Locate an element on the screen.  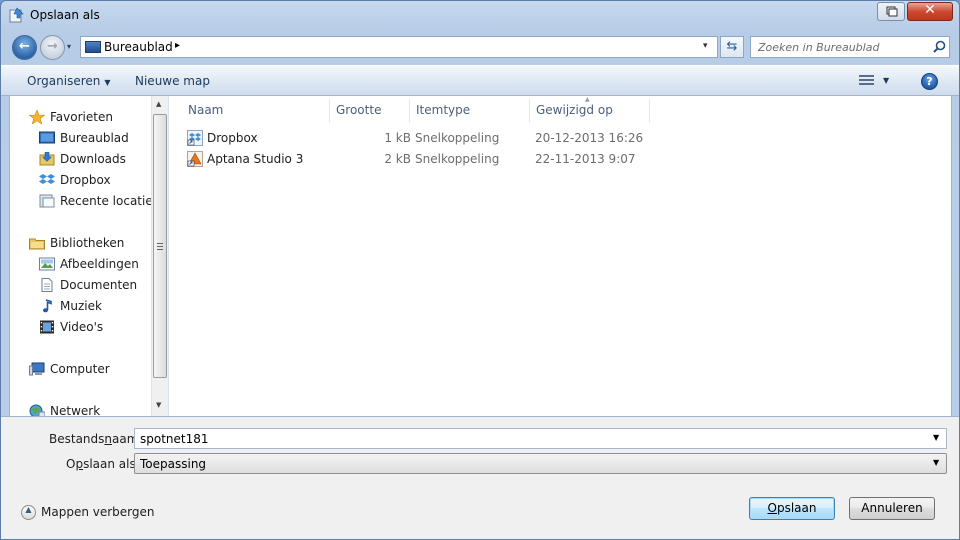
scrollbar-grip-icon is located at coordinates (160, 246).